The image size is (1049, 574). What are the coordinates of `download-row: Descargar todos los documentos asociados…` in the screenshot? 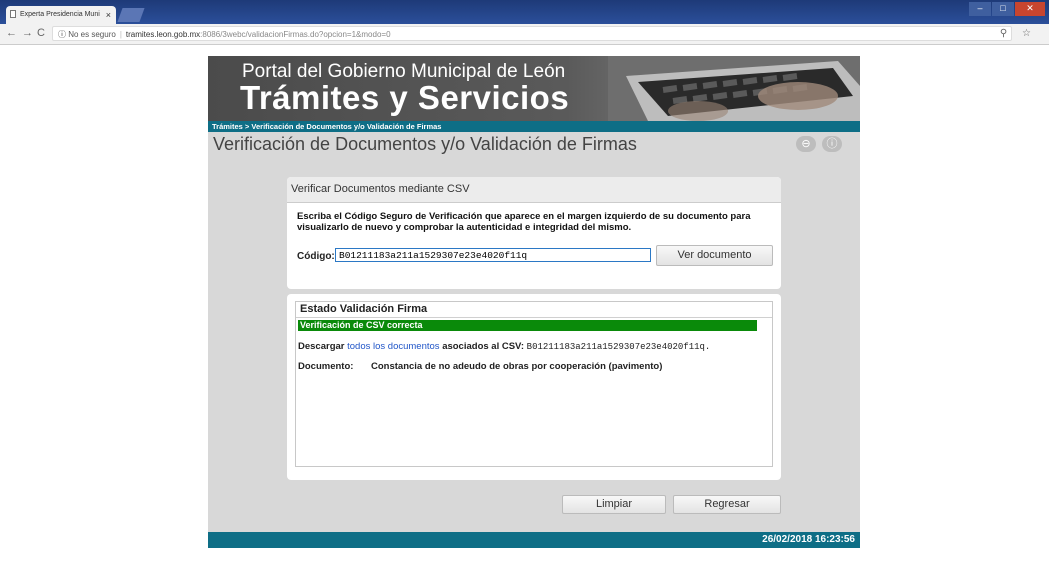 It's located at (504, 346).